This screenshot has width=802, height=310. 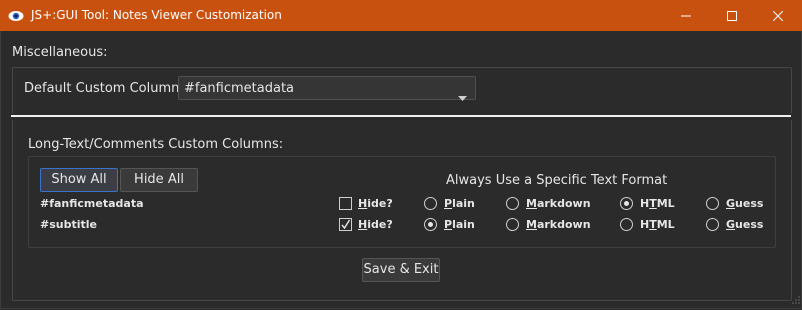 I want to click on section-divider, so click(x=401, y=116).